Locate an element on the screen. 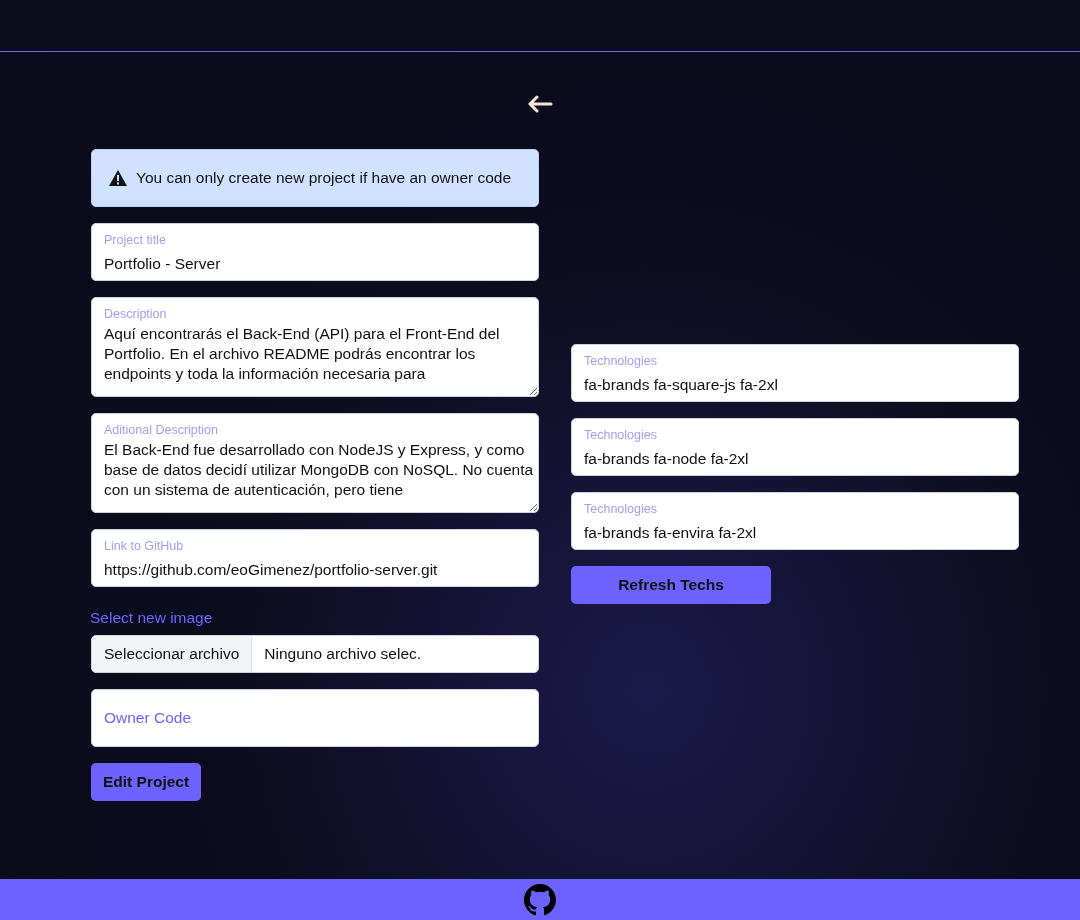  file-input: Seleccionar archivo Ninguno archivo selec. is located at coordinates (315, 654).